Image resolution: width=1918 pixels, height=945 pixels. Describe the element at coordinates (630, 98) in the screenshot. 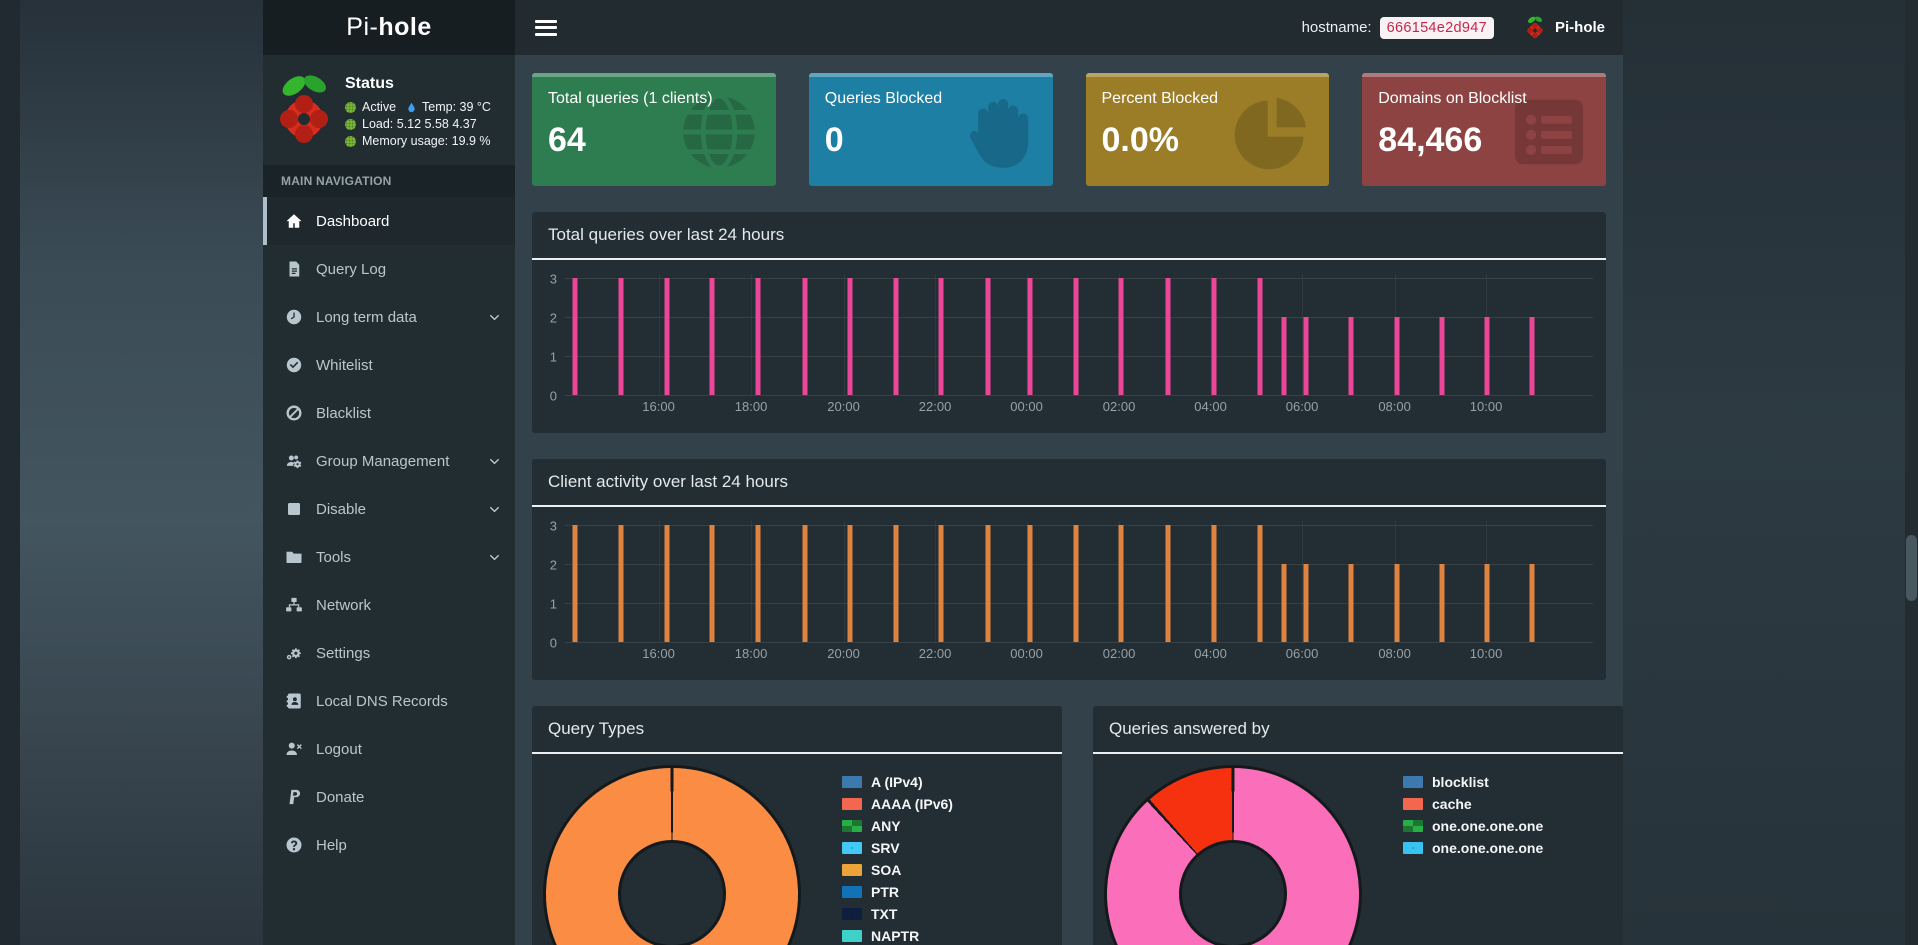

I see `card-label: Total queries (1 clients)` at that location.